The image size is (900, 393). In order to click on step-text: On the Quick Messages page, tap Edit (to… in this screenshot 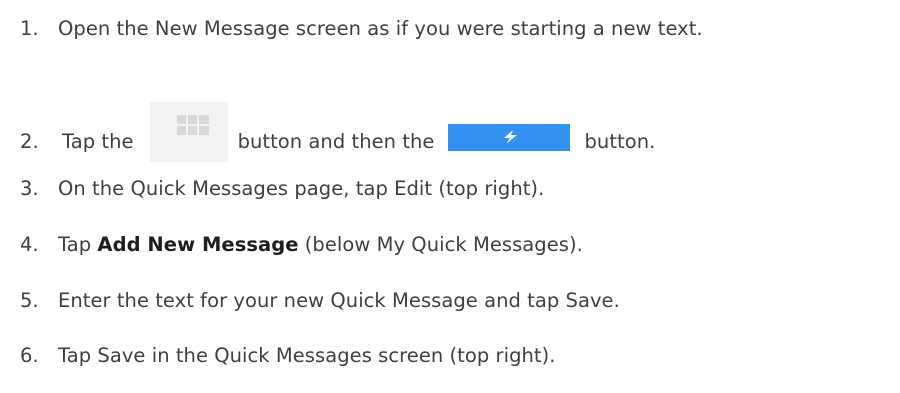, I will do `click(301, 188)`.